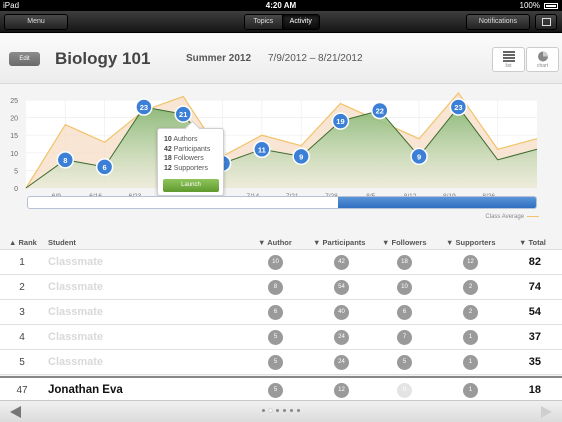  What do you see at coordinates (534, 312) in the screenshot?
I see `total-cell: 54` at bounding box center [534, 312].